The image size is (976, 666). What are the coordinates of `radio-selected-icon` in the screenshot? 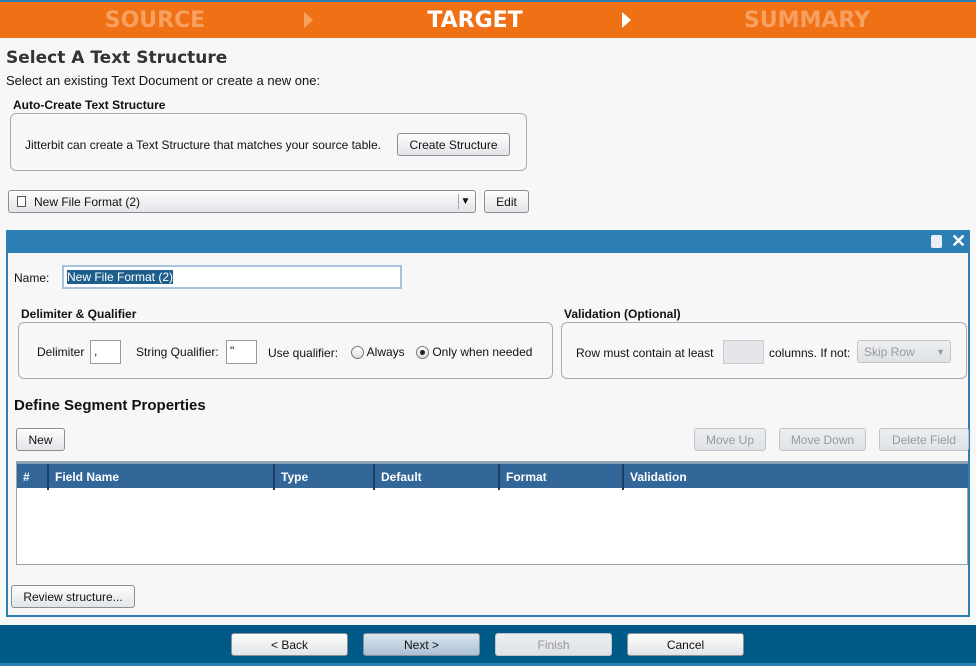 It's located at (422, 353).